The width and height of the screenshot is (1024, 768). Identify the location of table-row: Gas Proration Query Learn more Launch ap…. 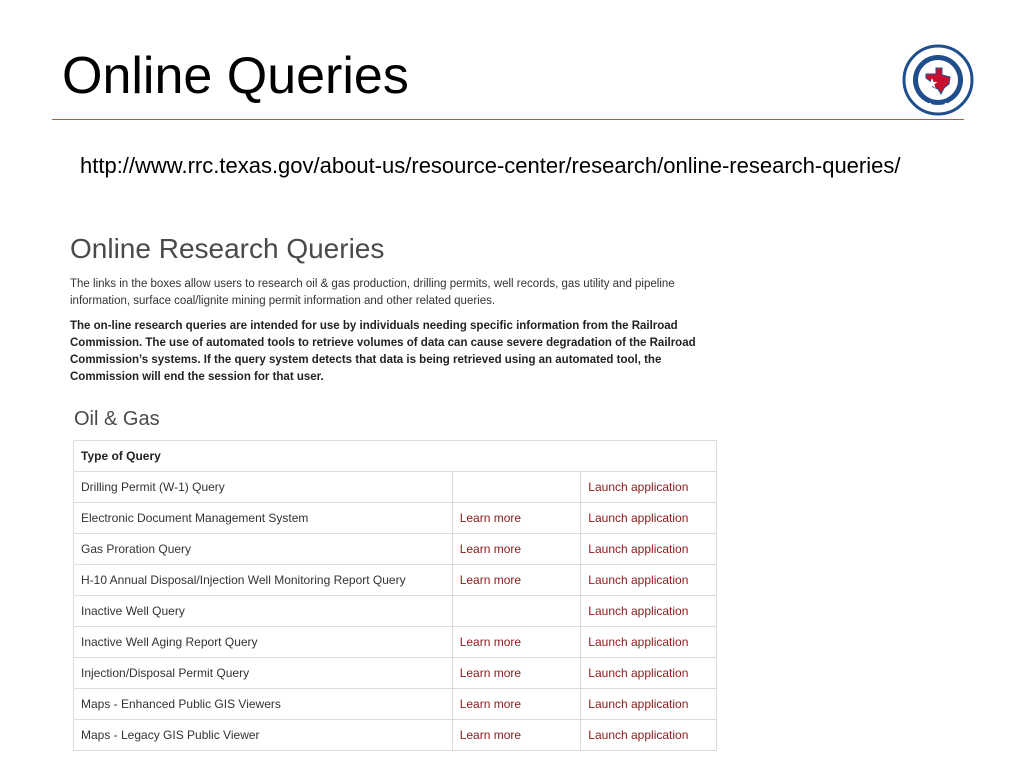
(395, 549).